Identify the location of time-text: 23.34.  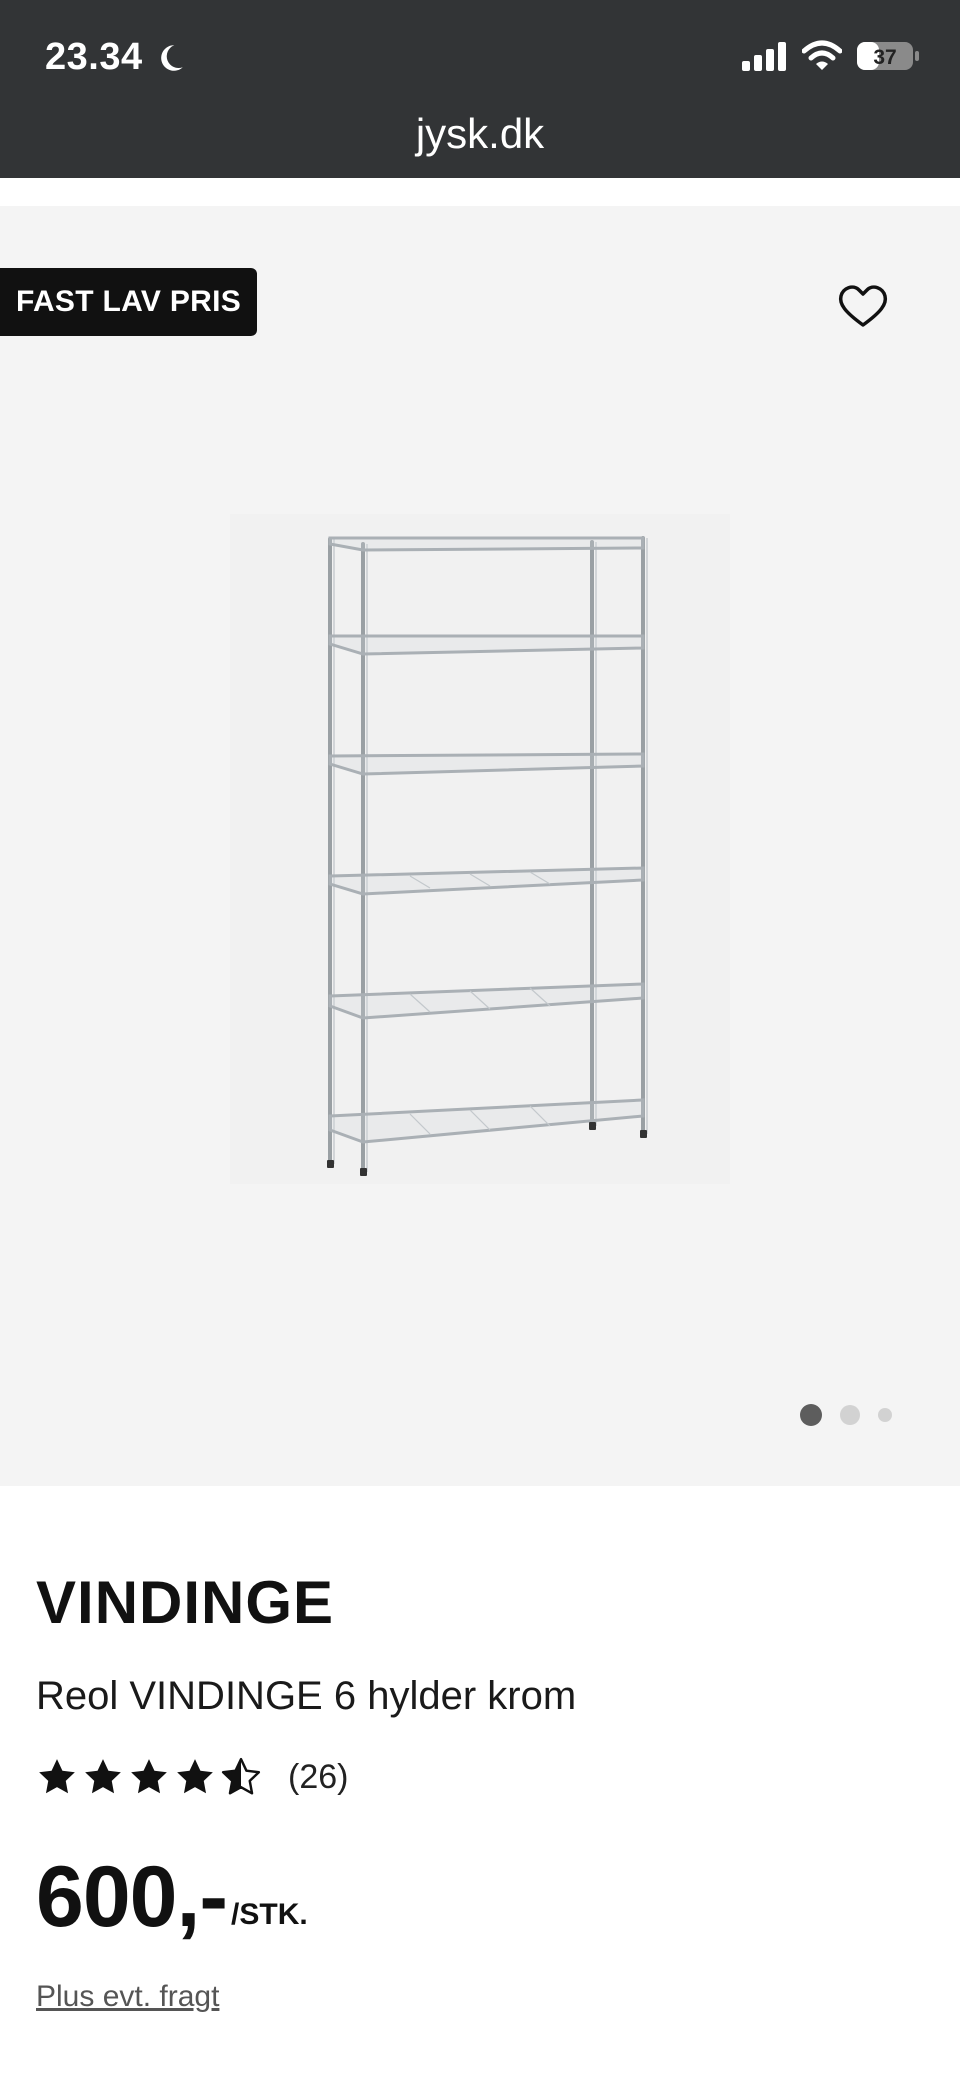
(94, 57).